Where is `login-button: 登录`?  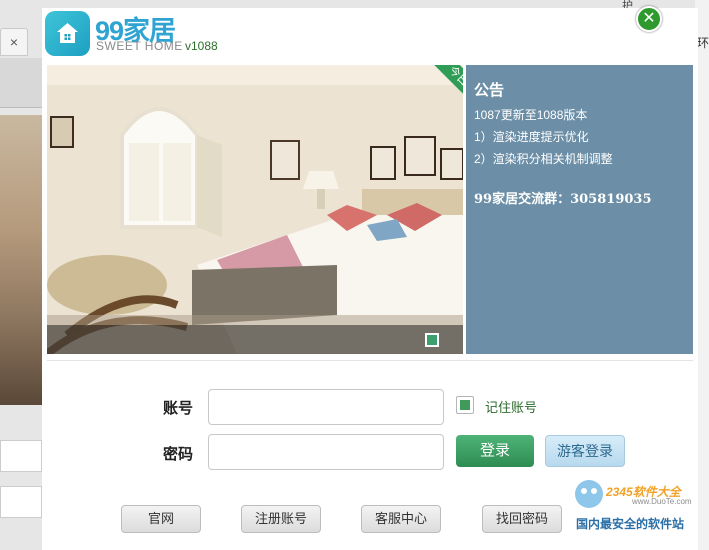 login-button: 登录 is located at coordinates (495, 451).